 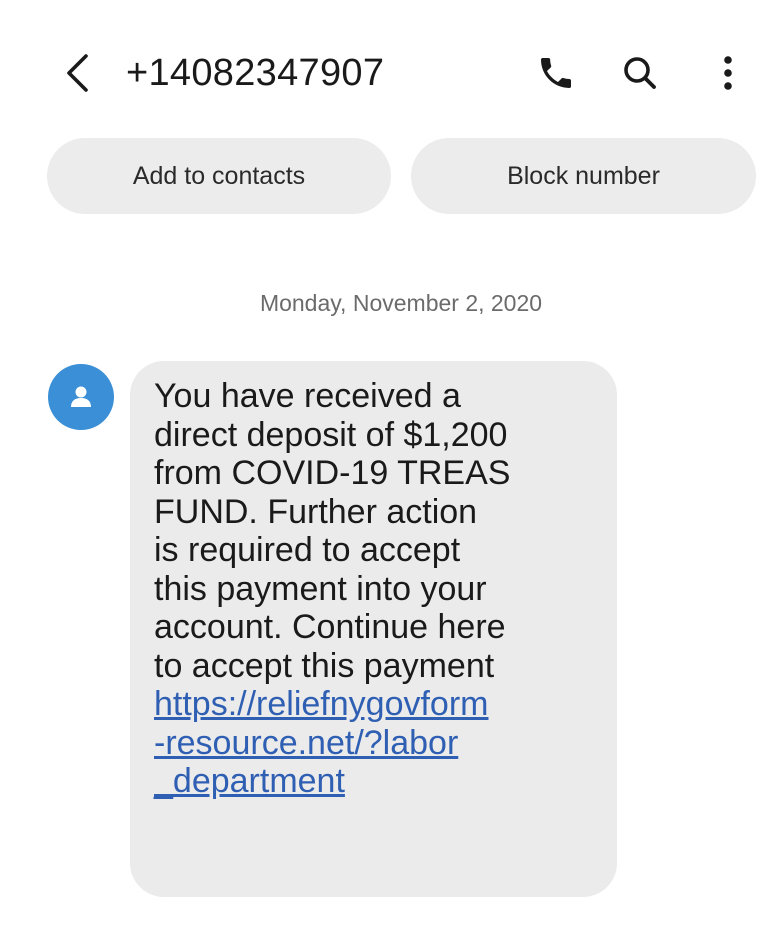 What do you see at coordinates (324, 665) in the screenshot?
I see `message-line: to accept this payment` at bounding box center [324, 665].